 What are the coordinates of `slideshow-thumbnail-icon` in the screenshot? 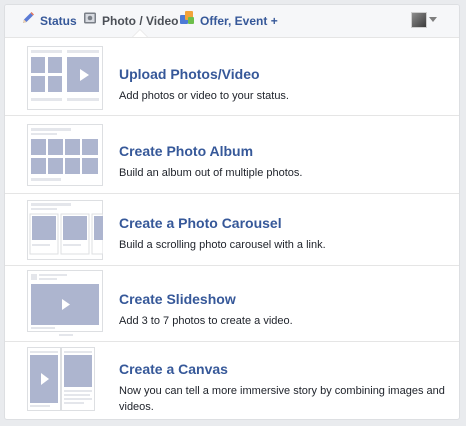 It's located at (65, 303).